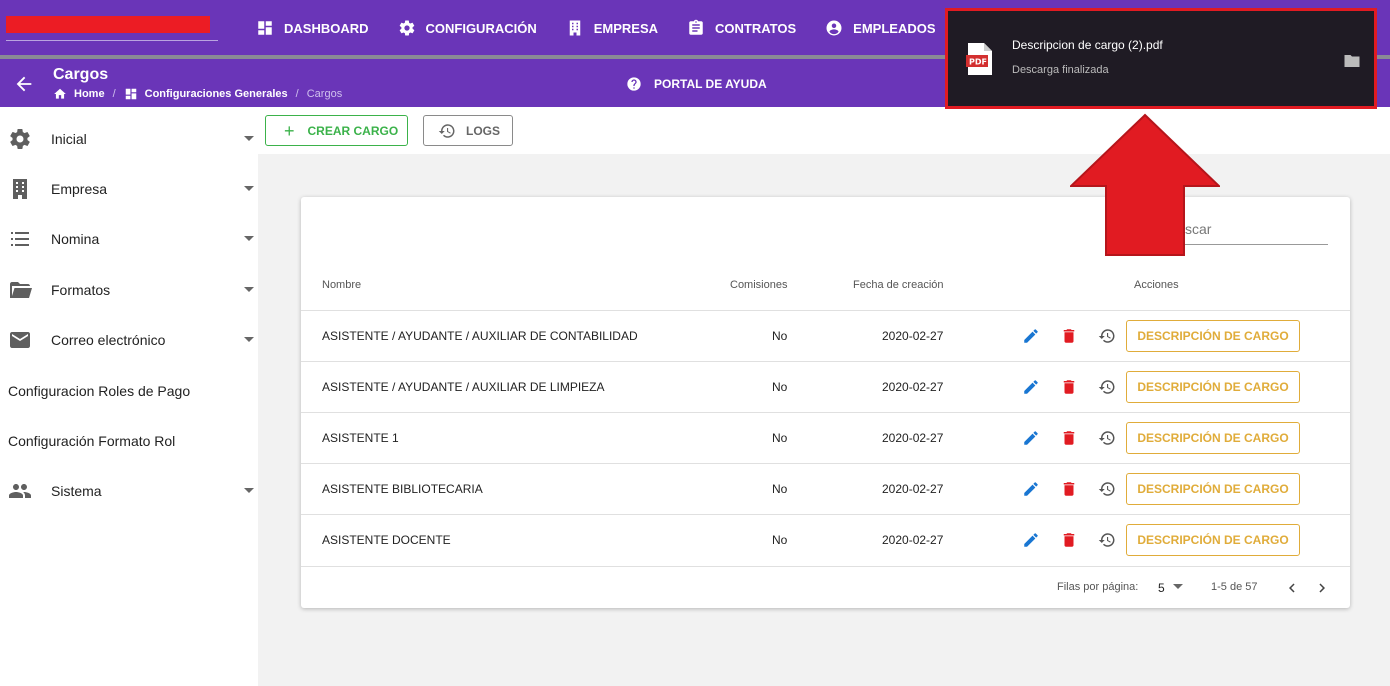 The width and height of the screenshot is (1390, 686). What do you see at coordinates (1145, 184) in the screenshot?
I see `annotation-arrow-up` at bounding box center [1145, 184].